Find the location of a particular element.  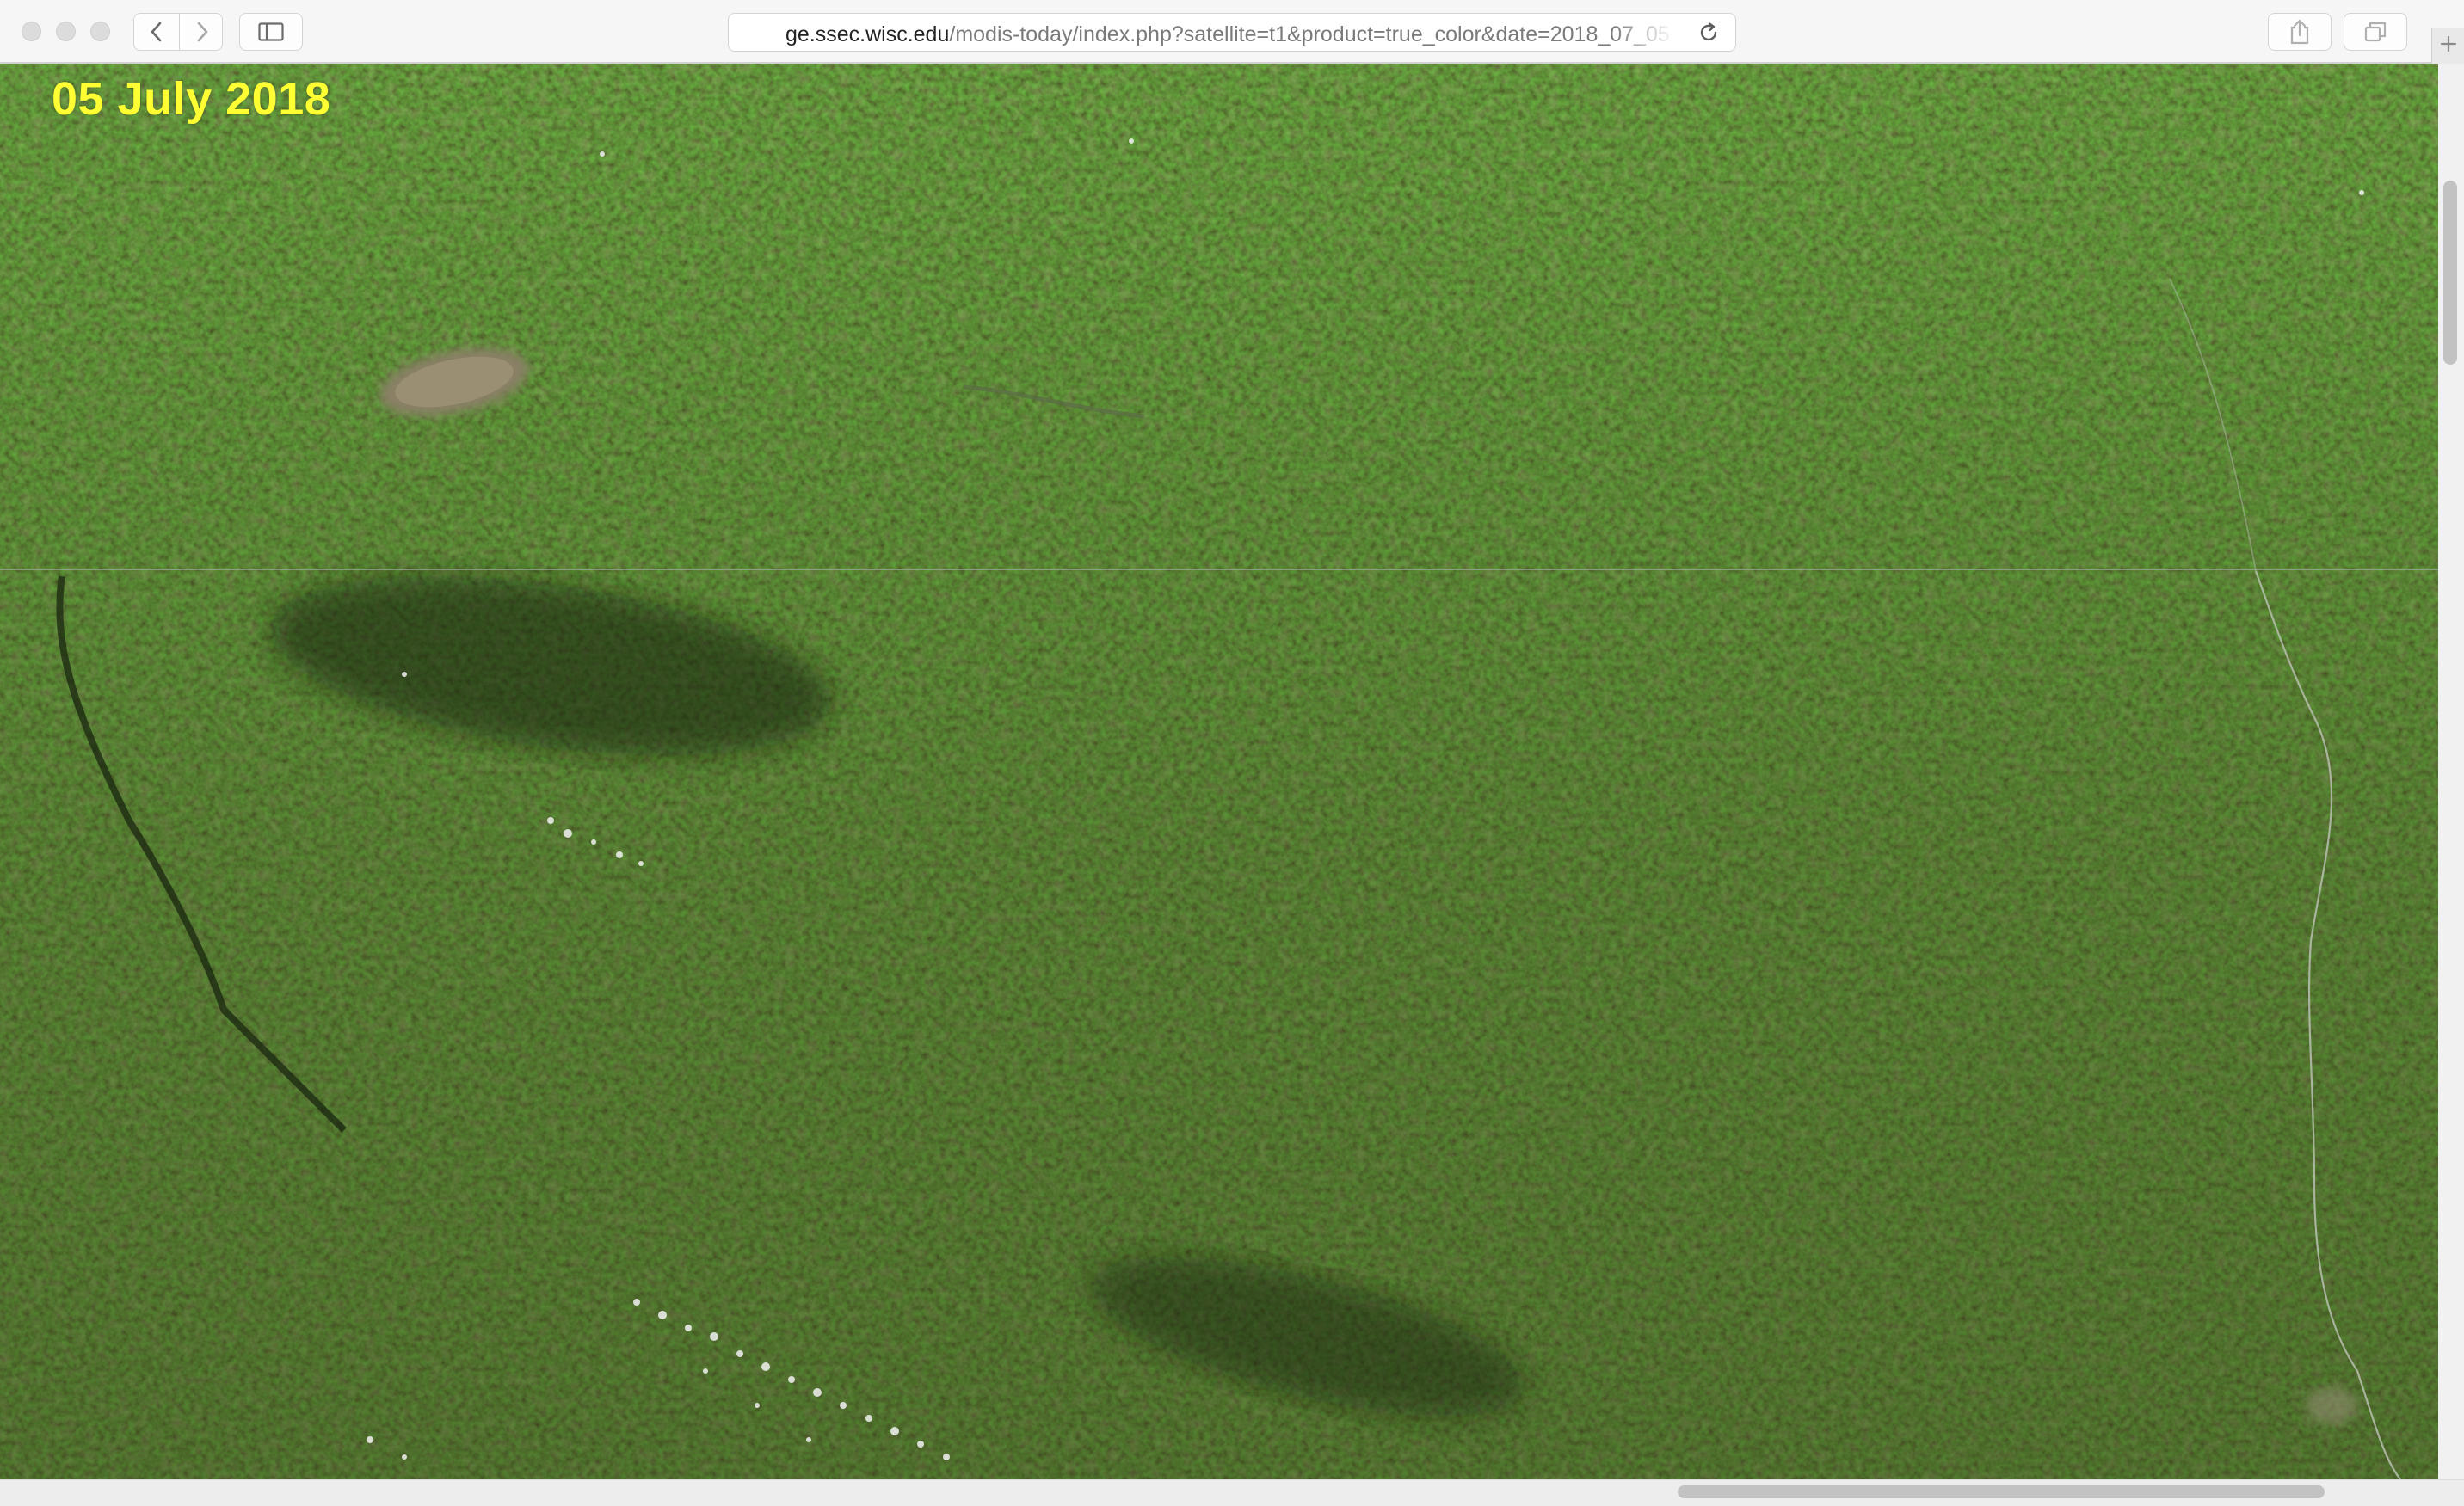

plus-icon is located at coordinates (2448, 46).